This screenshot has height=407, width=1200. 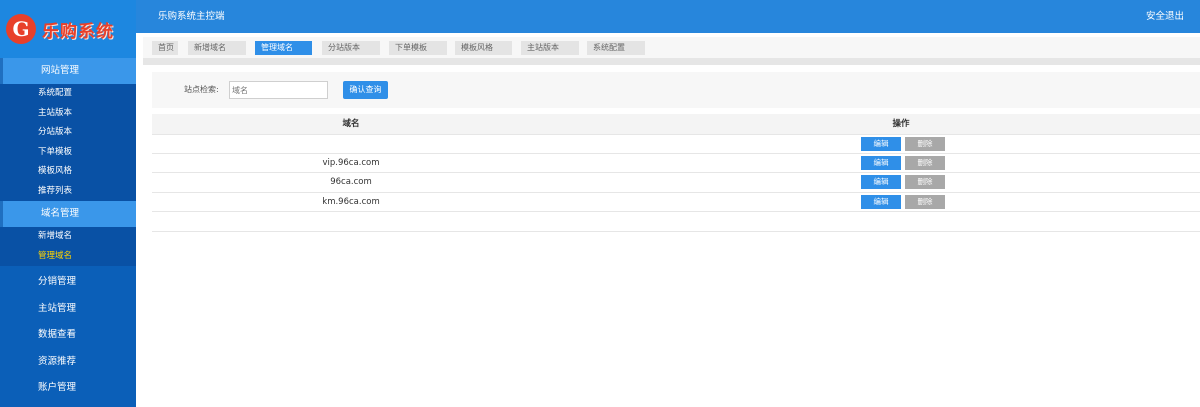 I want to click on logout-link: 安全退出, so click(x=1165, y=16).